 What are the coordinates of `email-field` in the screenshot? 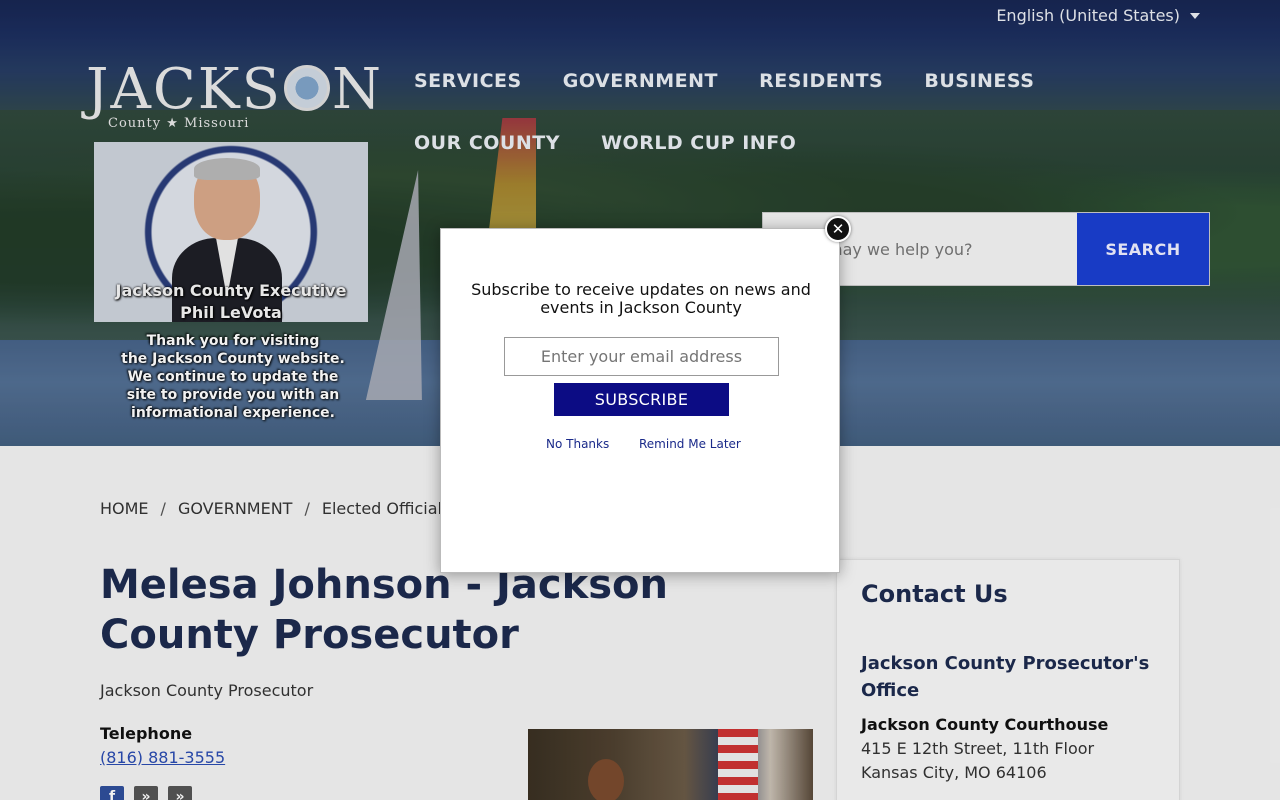 It's located at (641, 356).